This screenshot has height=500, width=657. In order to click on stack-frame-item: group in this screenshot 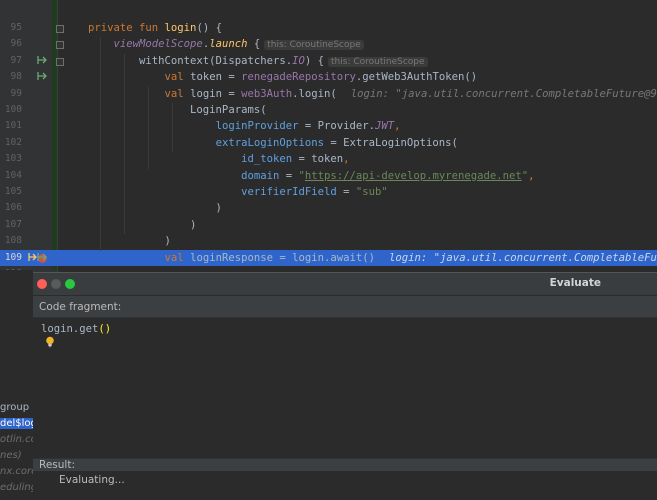, I will do `click(16, 407)`.